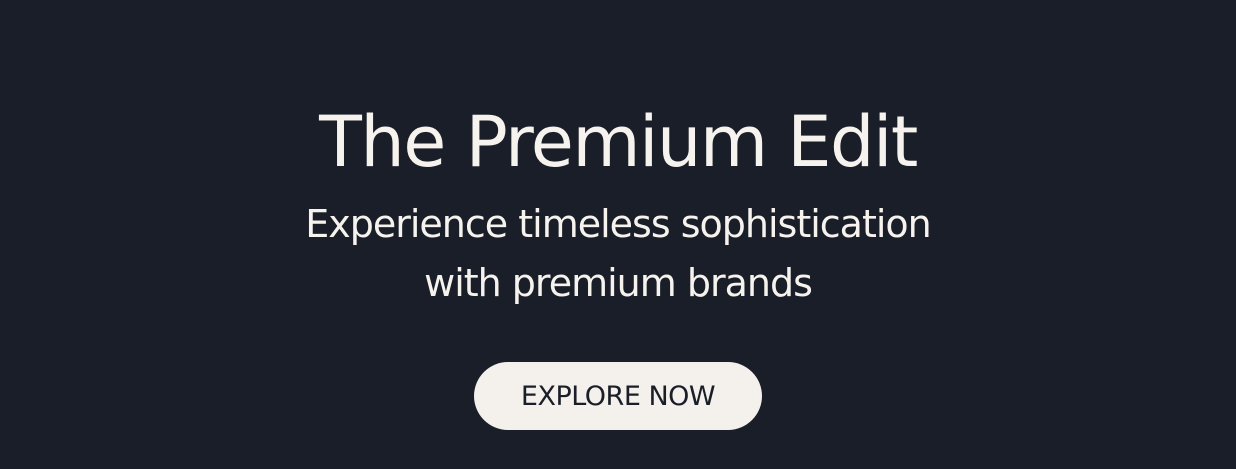 The height and width of the screenshot is (469, 1236). Describe the element at coordinates (618, 224) in the screenshot. I see `banner-subtitle-line-1: Experience timeless sophistication` at that location.